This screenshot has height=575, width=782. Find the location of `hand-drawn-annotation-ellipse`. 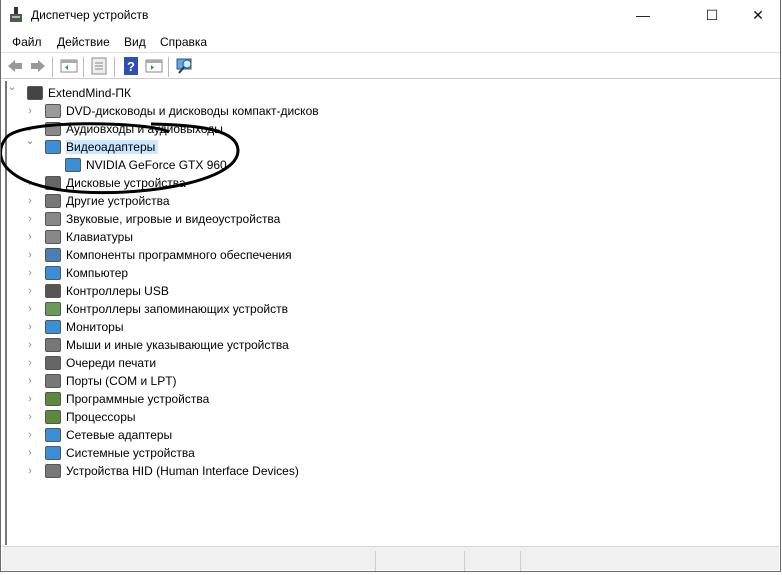

hand-drawn-annotation-ellipse is located at coordinates (120, 158).